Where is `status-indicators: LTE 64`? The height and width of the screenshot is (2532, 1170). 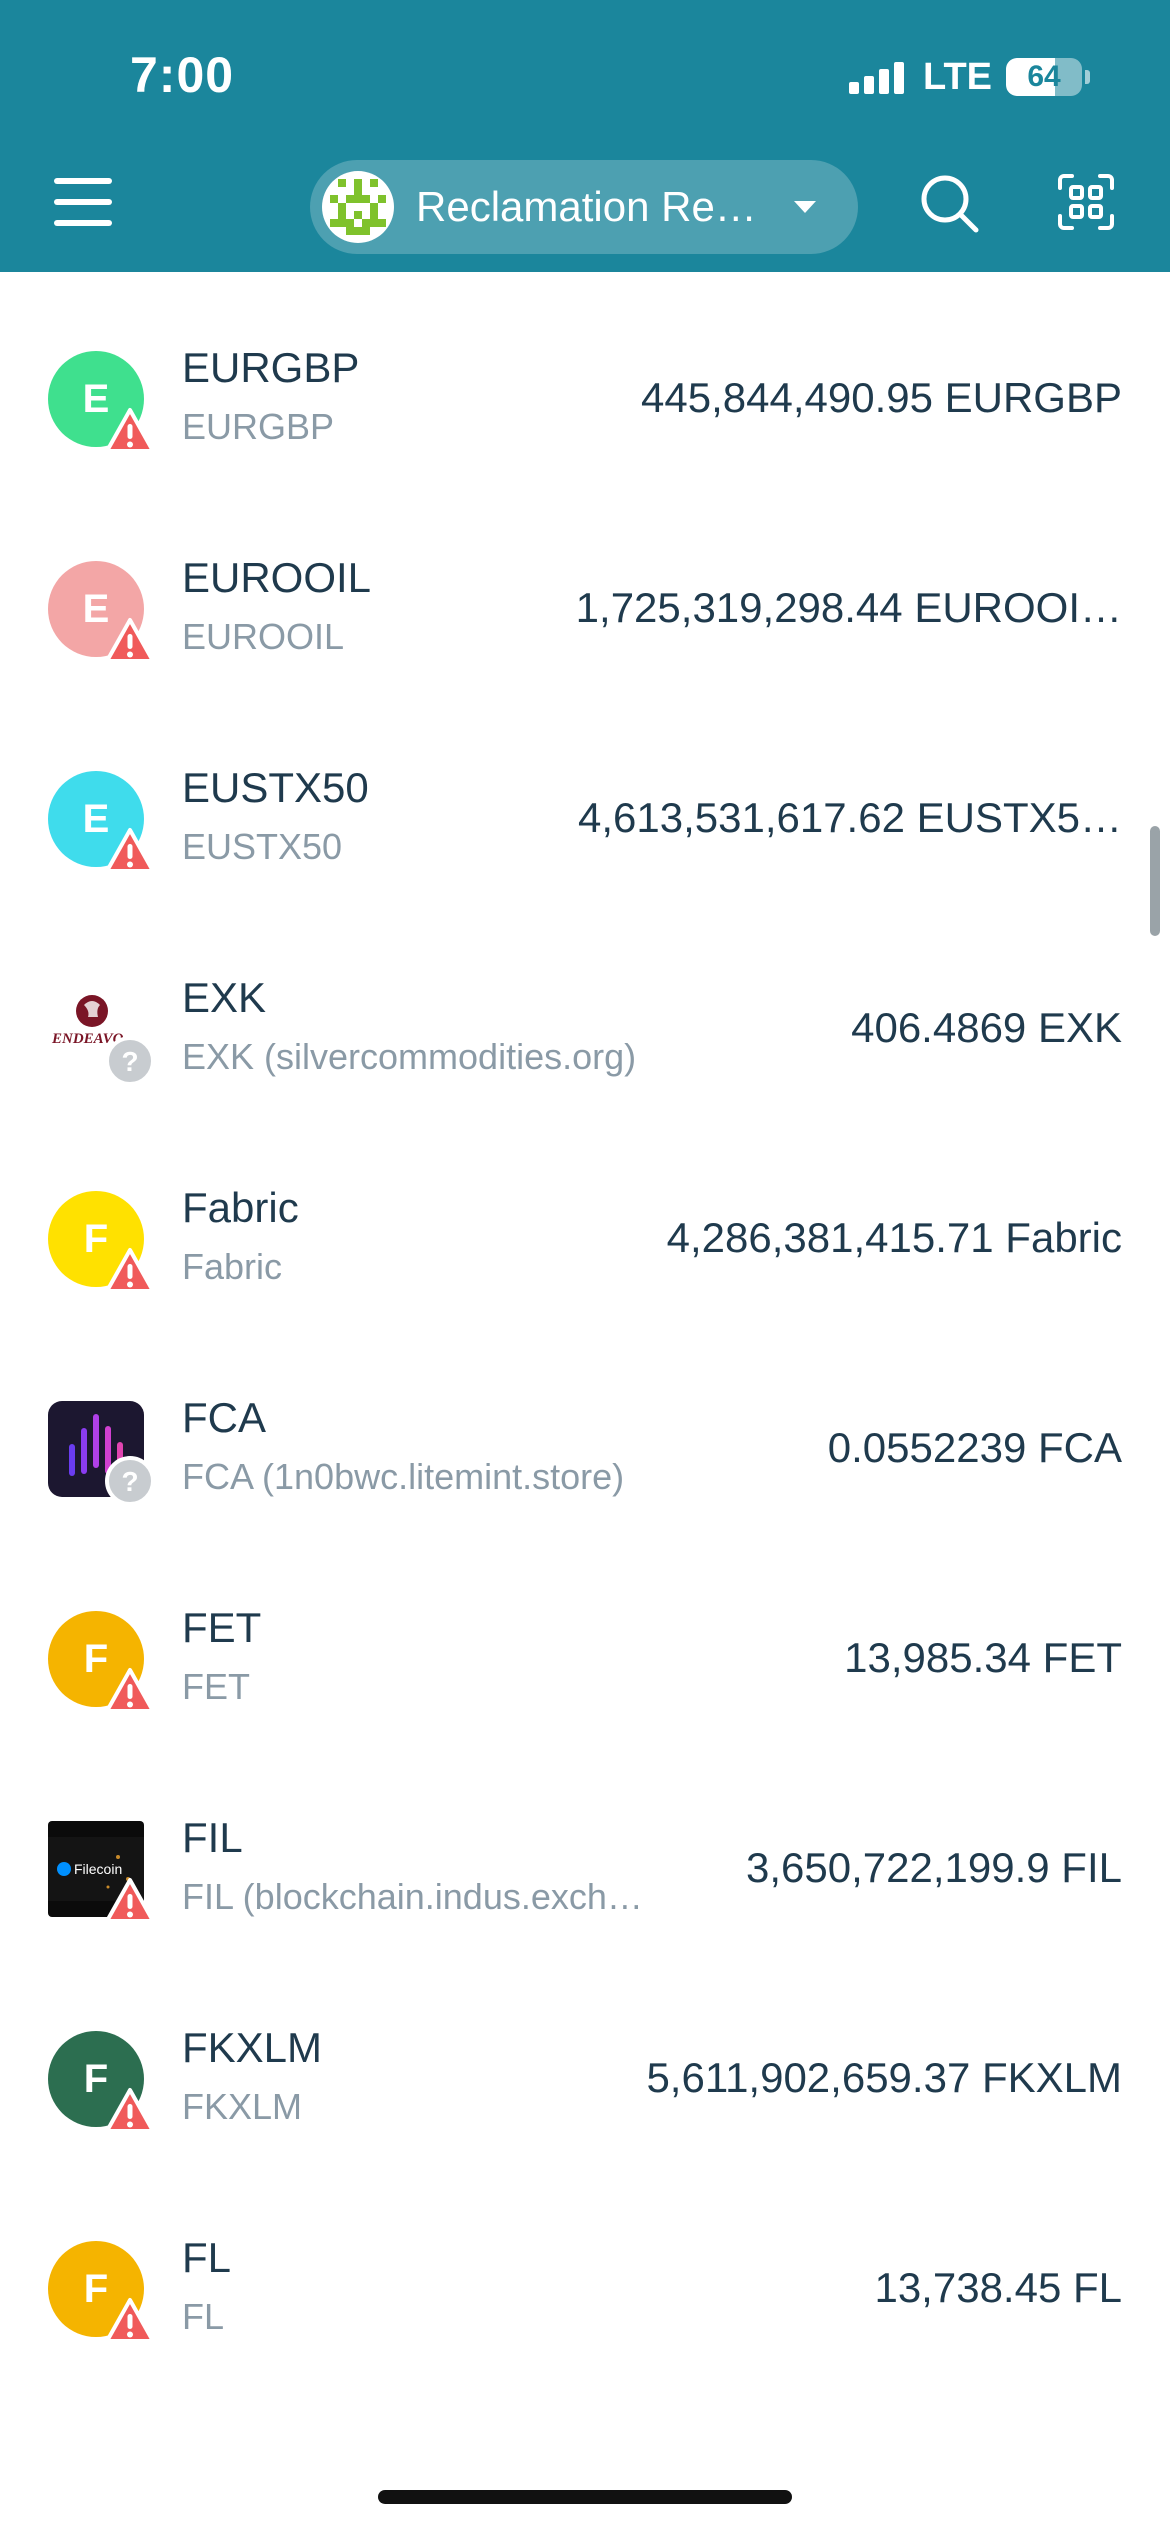 status-indicators: LTE 64 is located at coordinates (969, 77).